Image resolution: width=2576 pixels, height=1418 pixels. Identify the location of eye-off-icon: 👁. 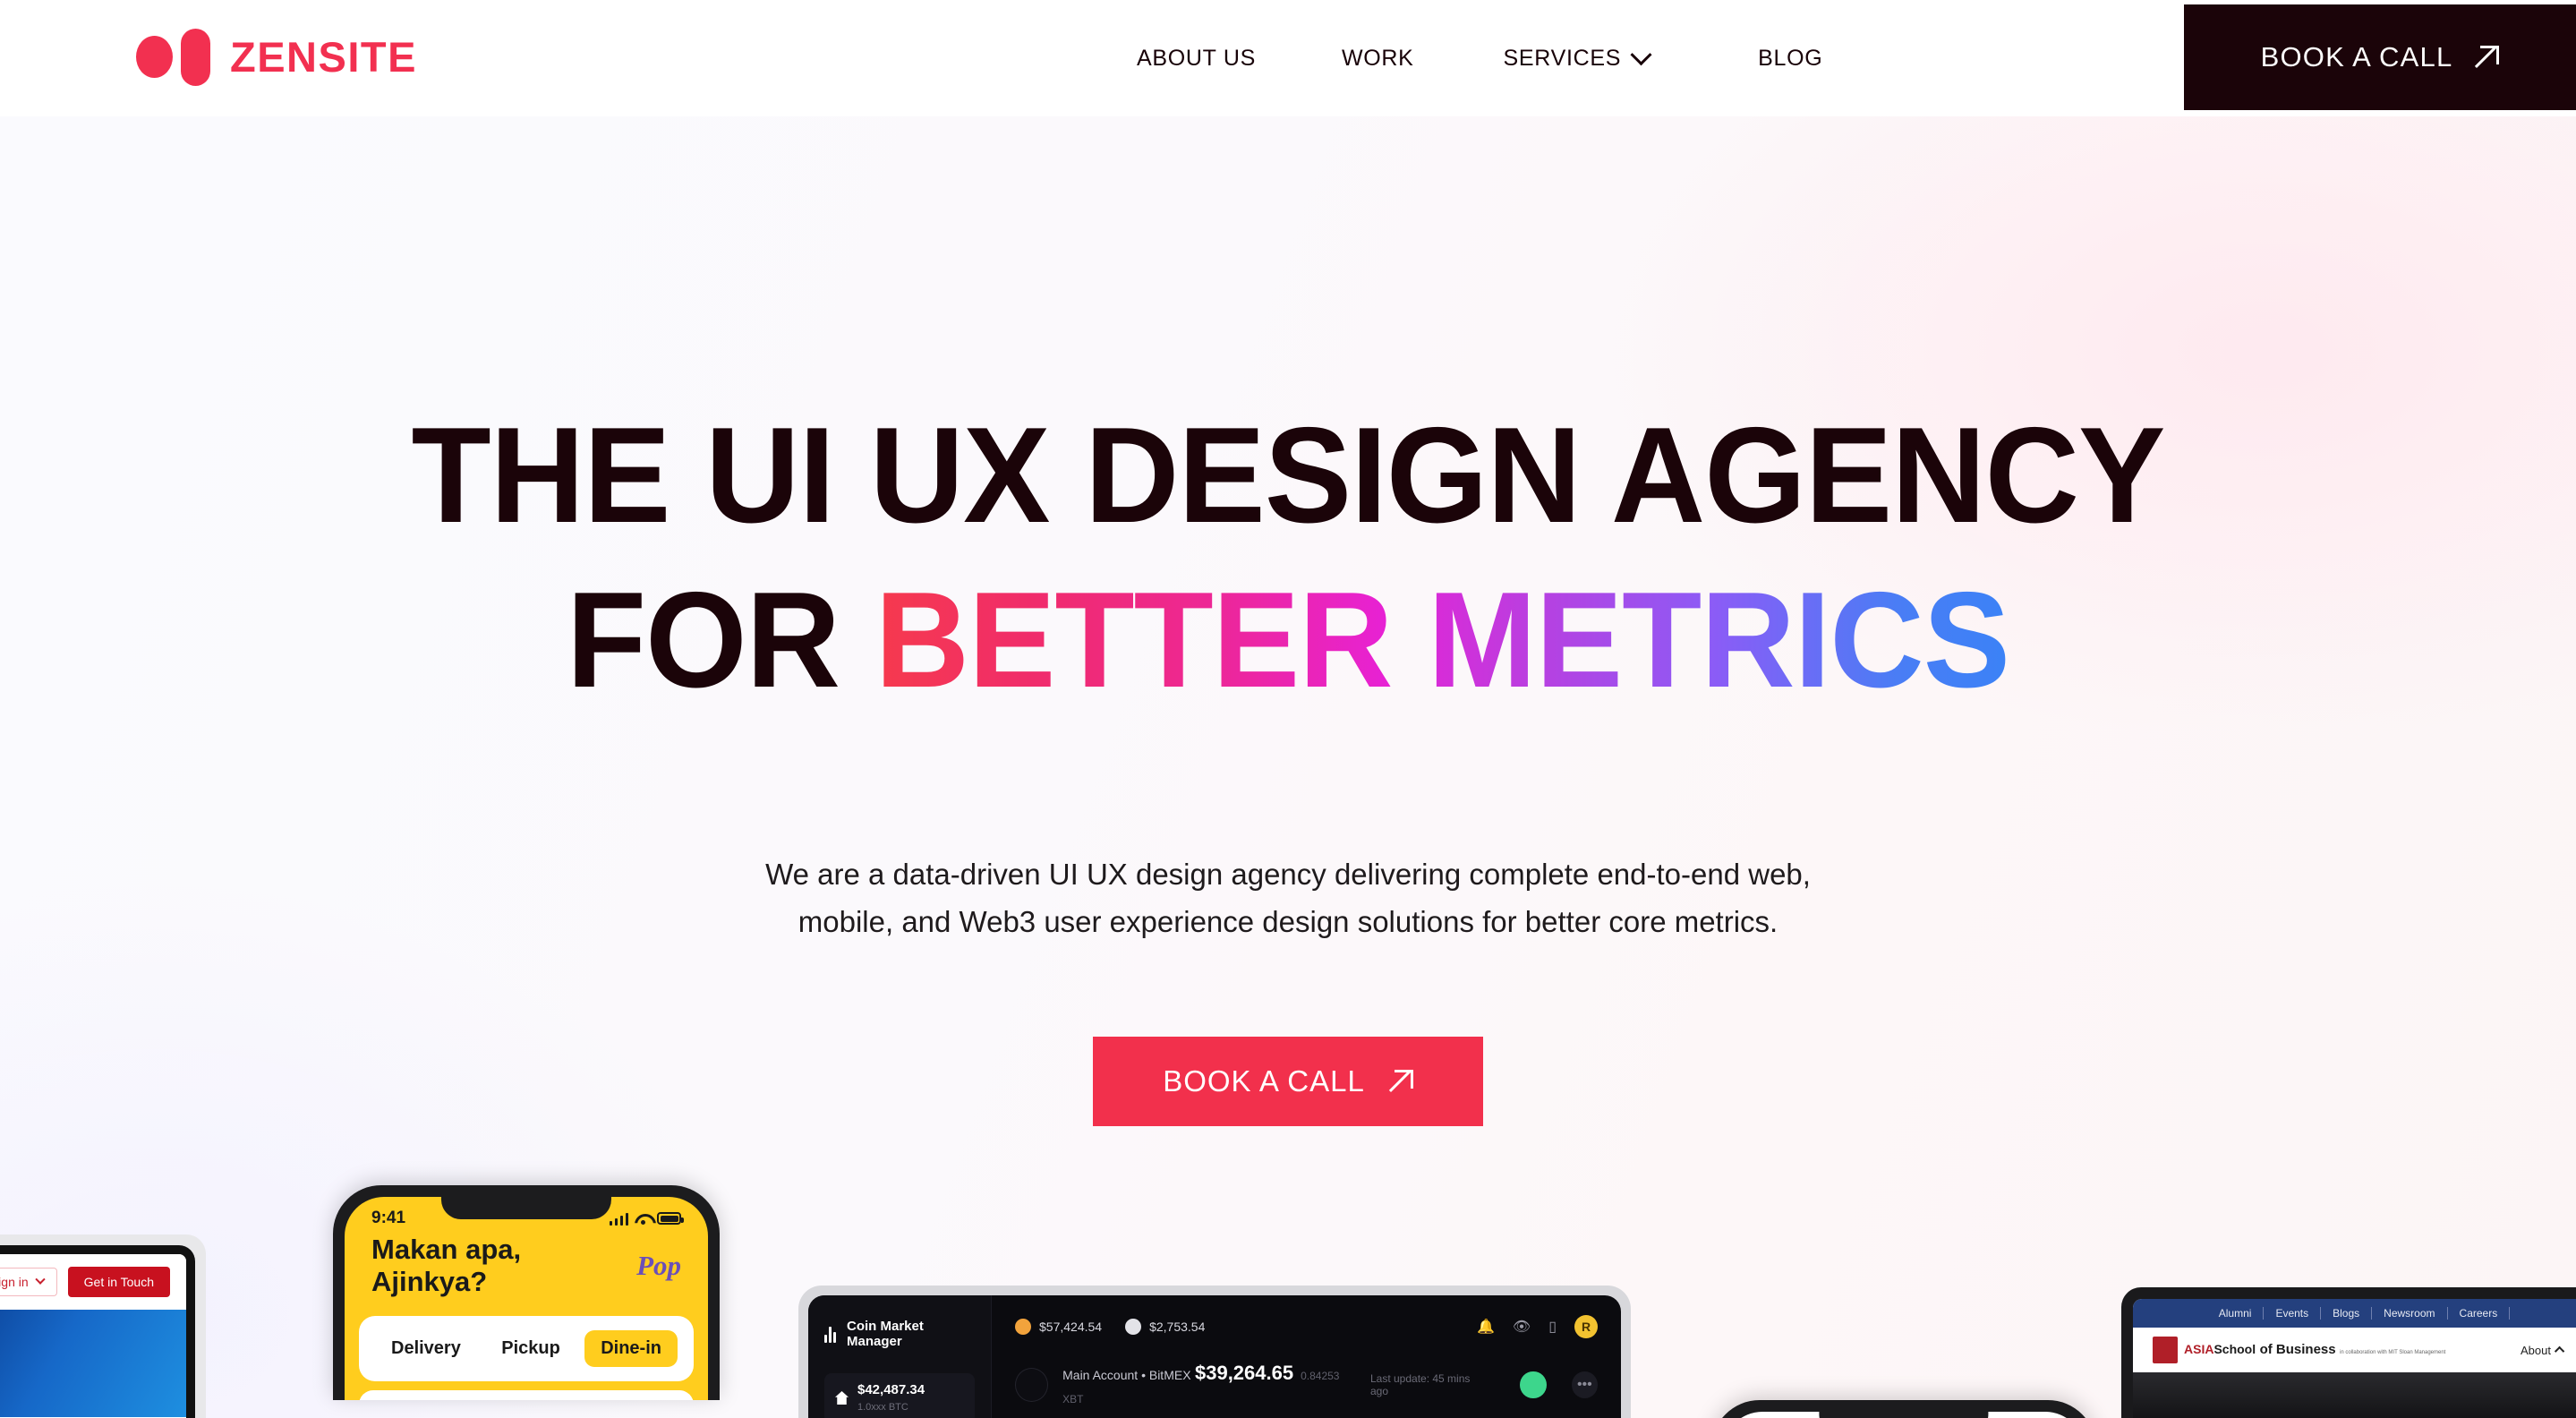
(1522, 1327).